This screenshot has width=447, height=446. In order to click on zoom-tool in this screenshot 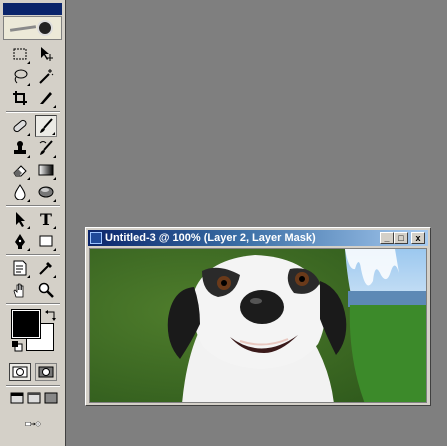, I will do `click(46, 290)`.